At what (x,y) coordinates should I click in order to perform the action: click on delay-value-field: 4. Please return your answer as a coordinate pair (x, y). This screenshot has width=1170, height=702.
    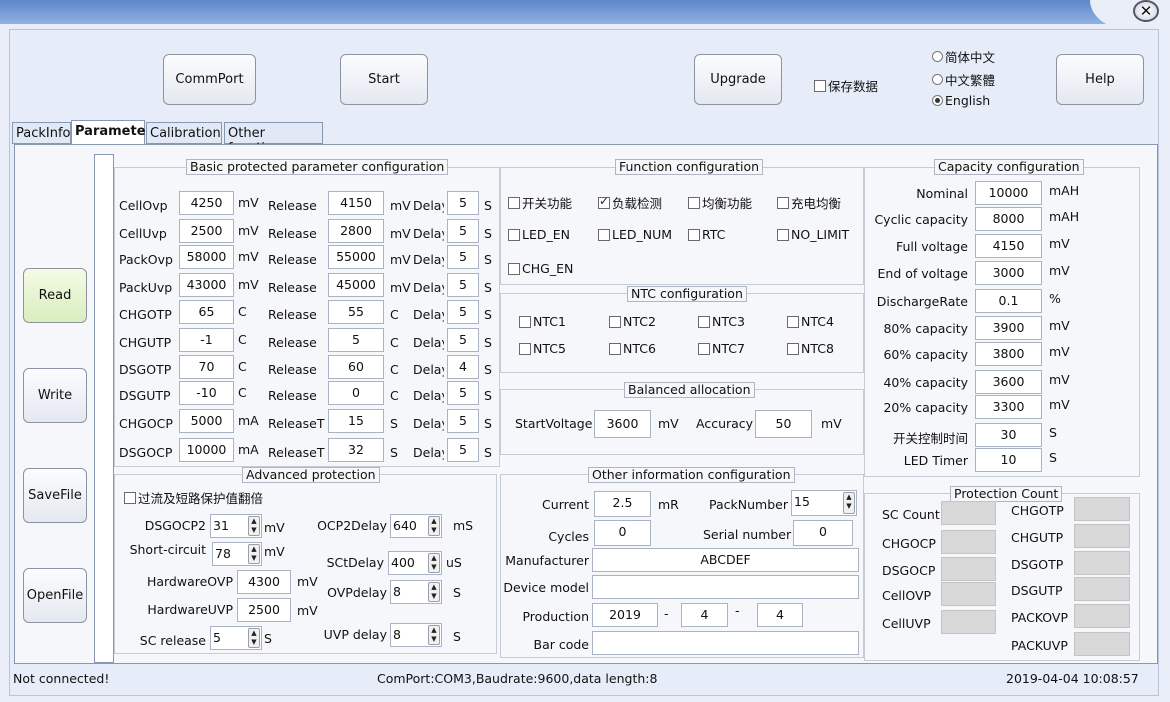
    Looking at the image, I should click on (463, 367).